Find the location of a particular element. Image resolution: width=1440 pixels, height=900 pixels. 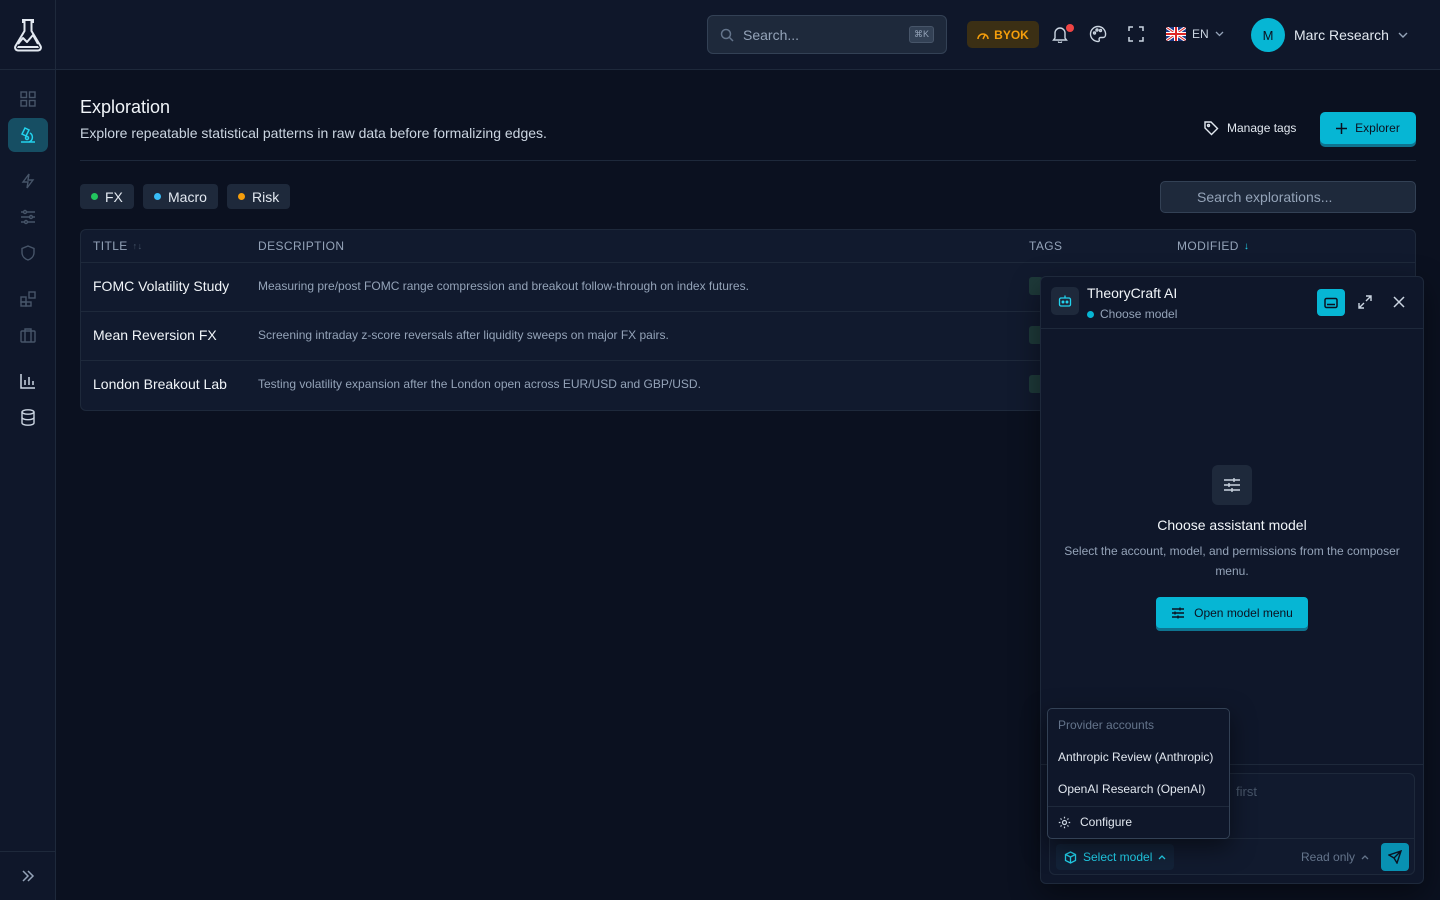

briefcase-icon is located at coordinates (28, 335).